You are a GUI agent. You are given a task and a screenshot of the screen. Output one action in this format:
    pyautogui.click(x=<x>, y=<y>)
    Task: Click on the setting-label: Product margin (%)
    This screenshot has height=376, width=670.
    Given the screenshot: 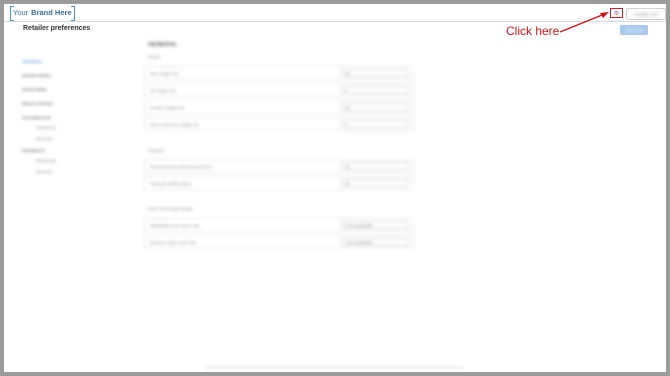 What is the action you would take?
    pyautogui.click(x=167, y=107)
    